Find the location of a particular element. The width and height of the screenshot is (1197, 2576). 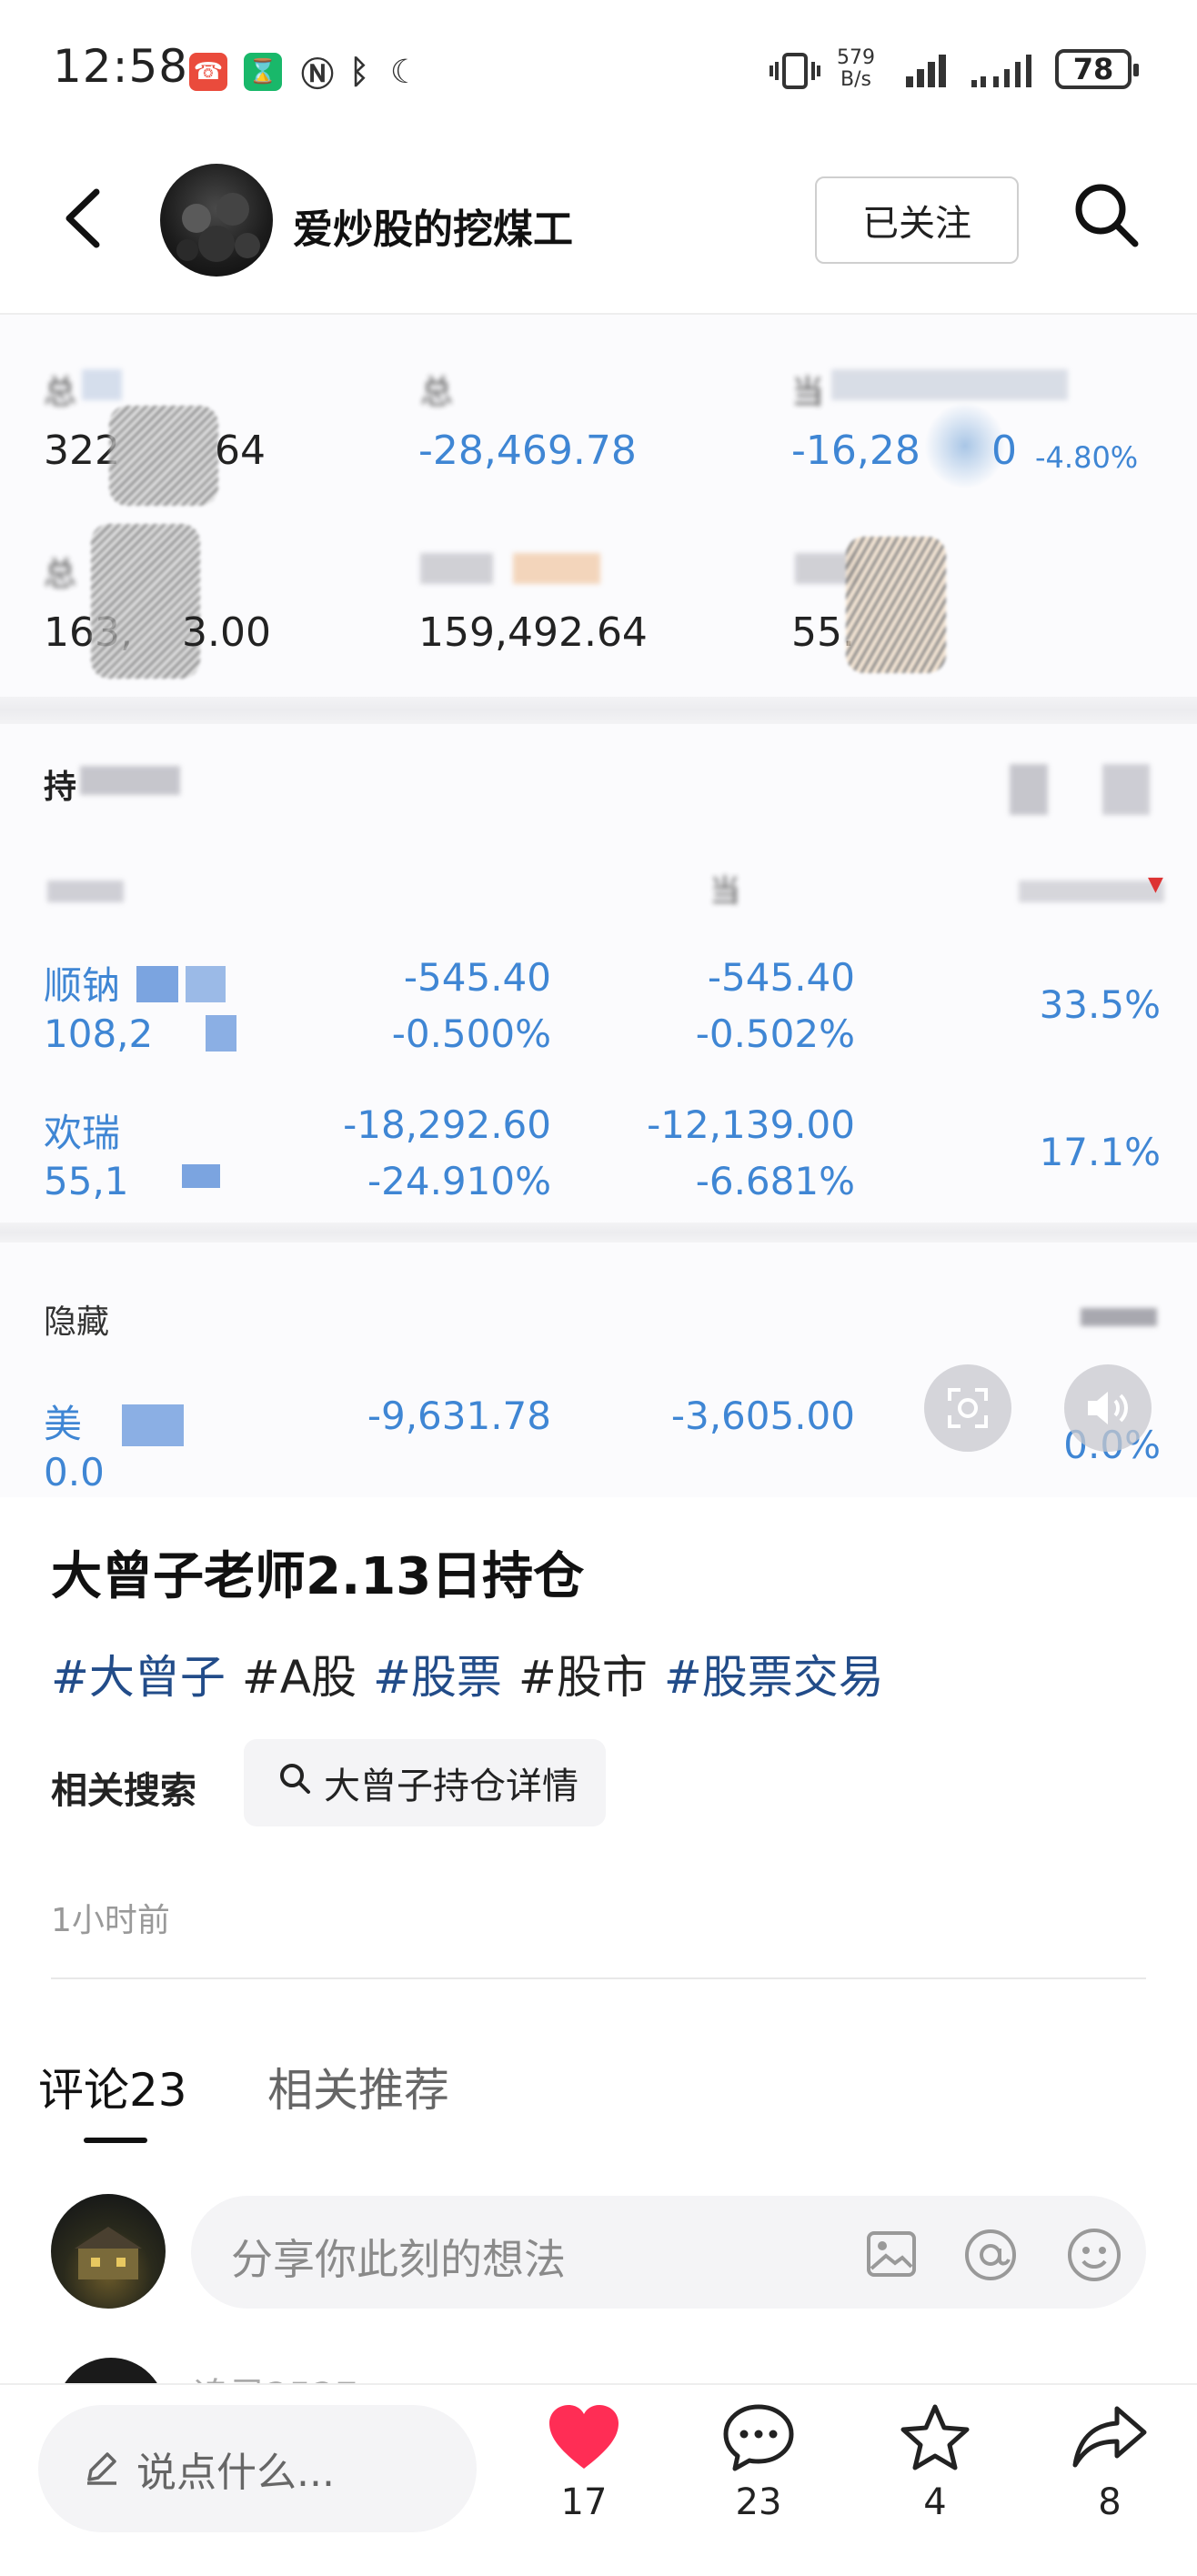

holding-1-pnl-today: -545.40 is located at coordinates (781, 977).